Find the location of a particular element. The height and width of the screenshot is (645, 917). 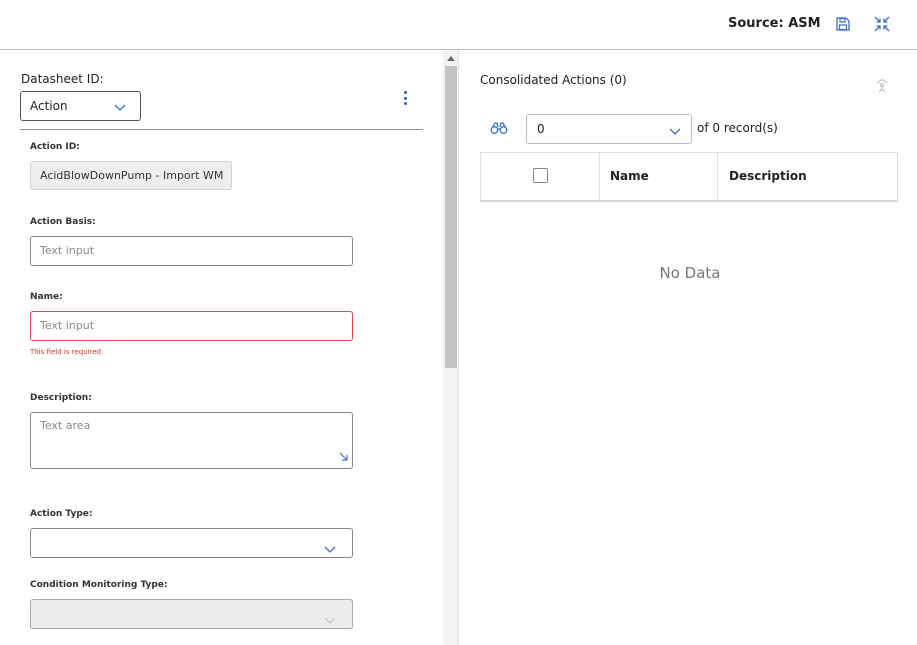

record-count-text: of 0 record(s) is located at coordinates (737, 128).